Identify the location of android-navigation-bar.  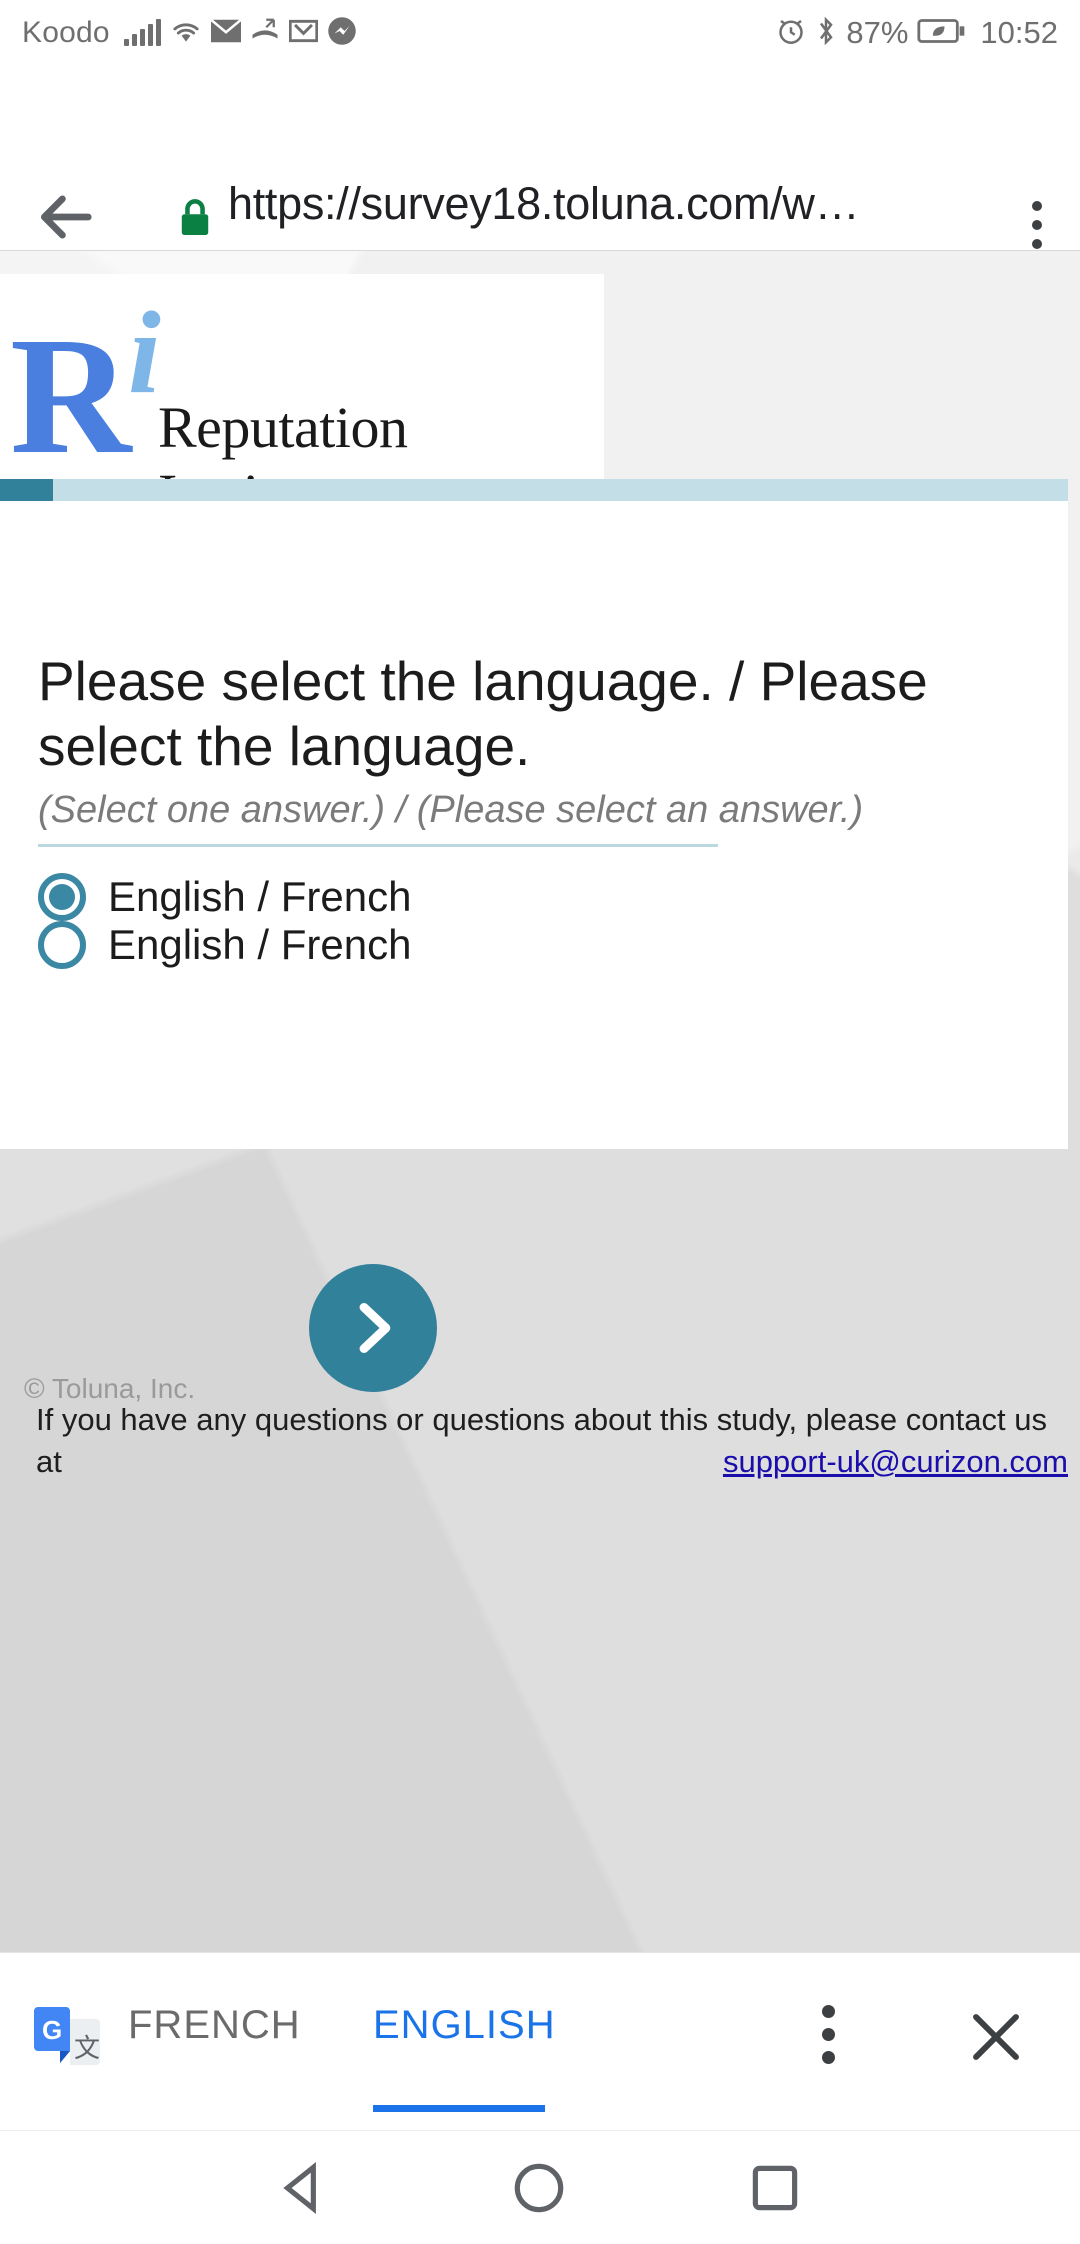
(540, 2187).